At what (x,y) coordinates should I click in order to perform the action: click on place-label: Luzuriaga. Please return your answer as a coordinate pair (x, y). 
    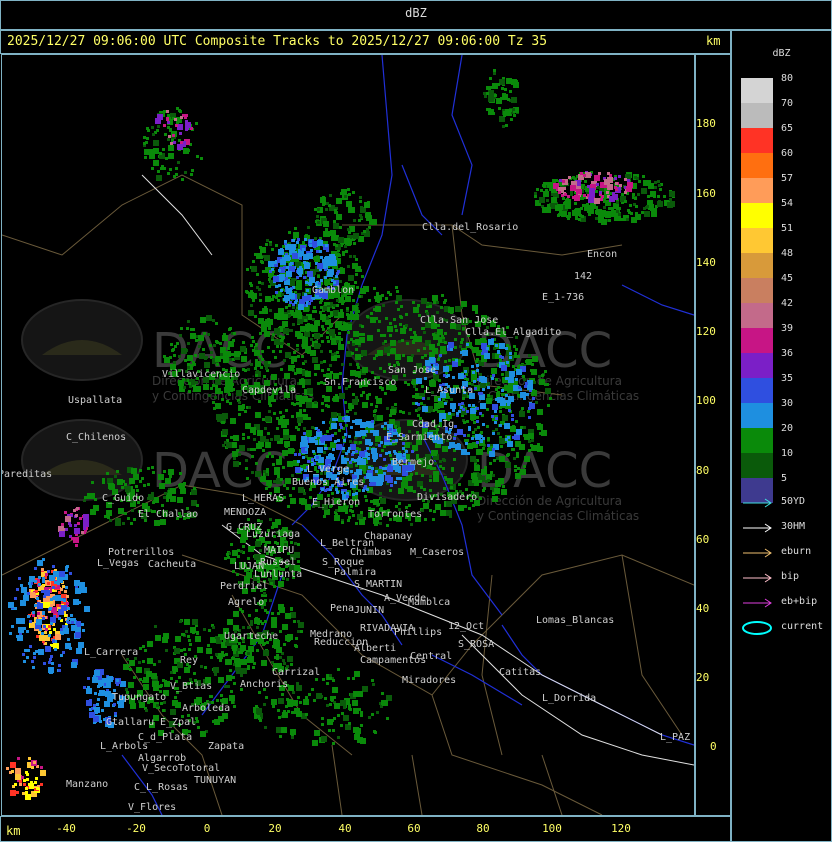
    Looking at the image, I should click on (273, 534).